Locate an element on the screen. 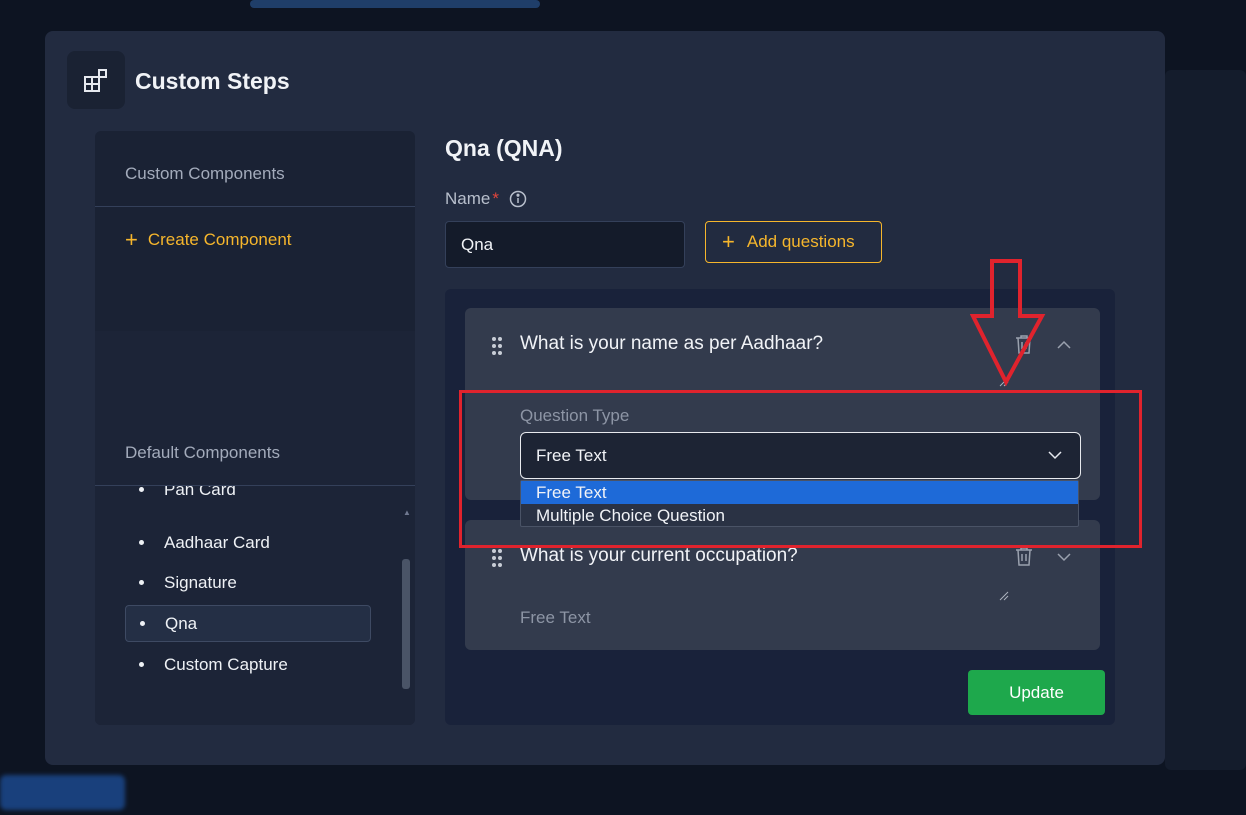 This screenshot has height=815, width=1246. scrollbar-thumb is located at coordinates (406, 624).